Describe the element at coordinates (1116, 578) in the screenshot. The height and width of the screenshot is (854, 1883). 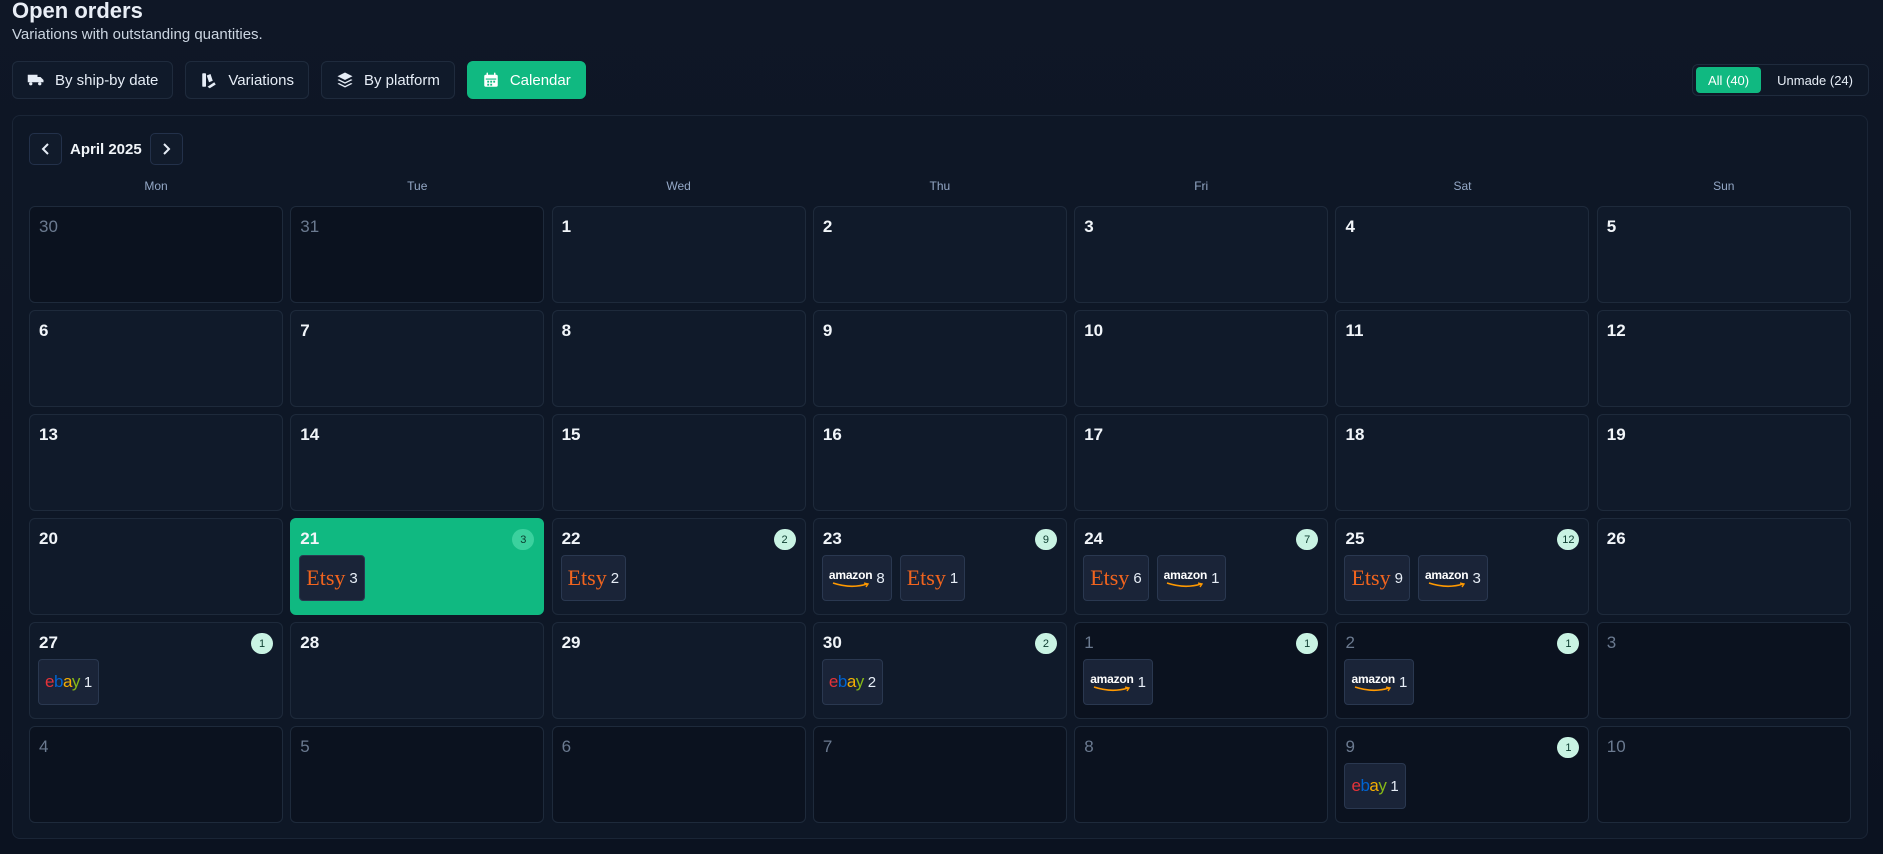
I see `platform-chip-etsy: Etsy 6` at that location.